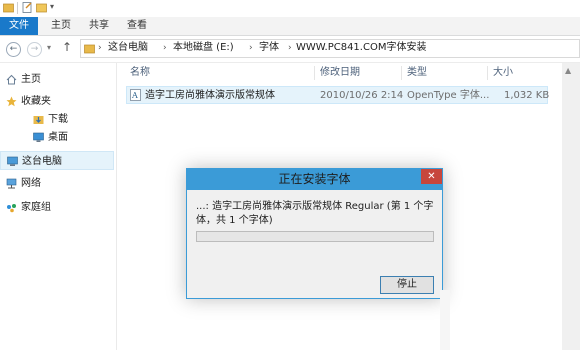  I want to click on install-progress-bar, so click(315, 236).